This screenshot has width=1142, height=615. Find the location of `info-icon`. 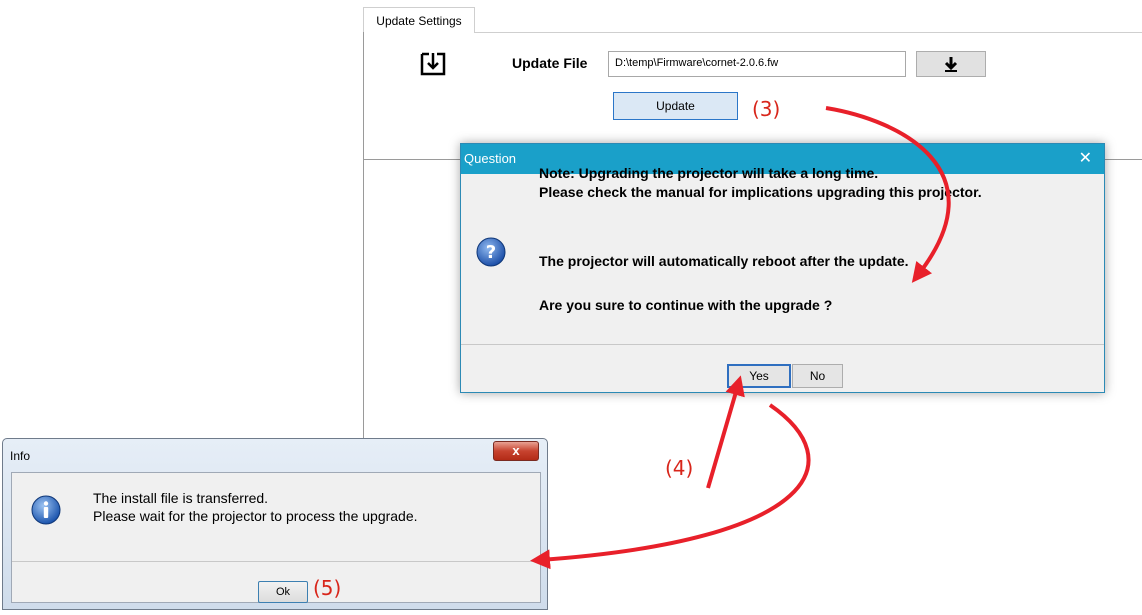

info-icon is located at coordinates (46, 510).